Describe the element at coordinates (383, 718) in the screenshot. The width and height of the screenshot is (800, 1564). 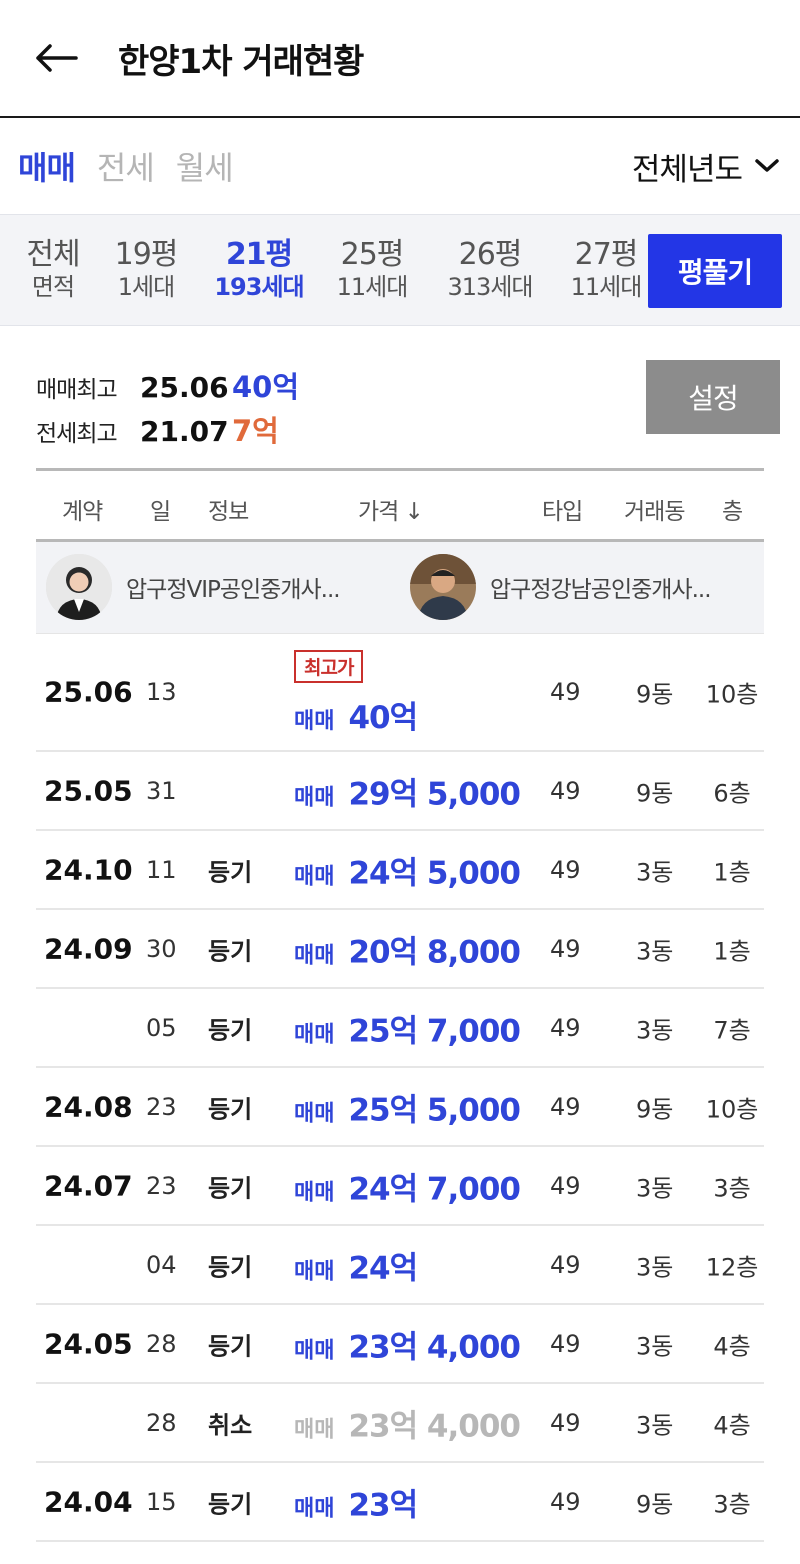
I see `deal-amount: 40억` at that location.